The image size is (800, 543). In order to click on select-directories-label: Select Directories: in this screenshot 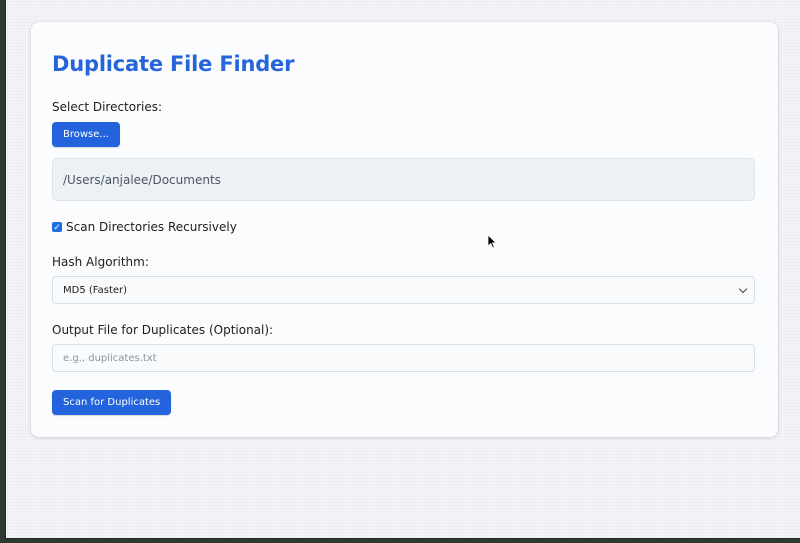, I will do `click(107, 107)`.